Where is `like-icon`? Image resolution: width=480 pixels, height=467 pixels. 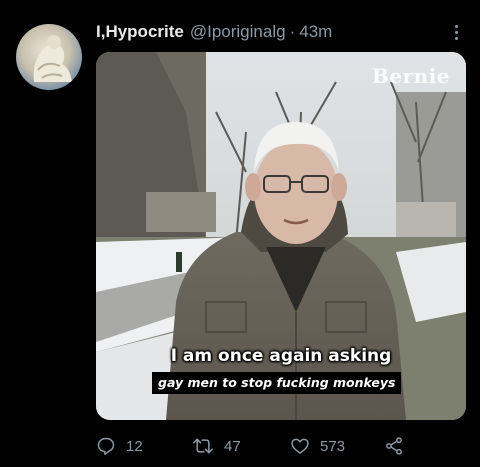
like-icon is located at coordinates (300, 446).